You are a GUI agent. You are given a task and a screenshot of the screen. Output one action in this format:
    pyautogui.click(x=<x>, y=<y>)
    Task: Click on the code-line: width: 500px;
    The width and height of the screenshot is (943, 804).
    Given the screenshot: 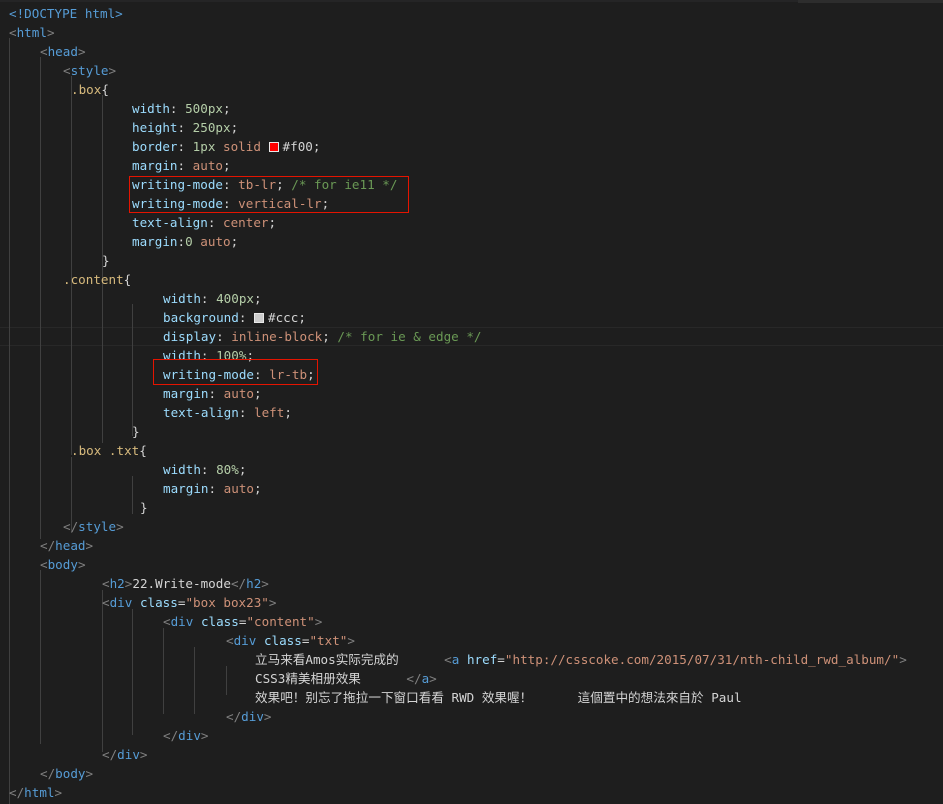 What is the action you would take?
    pyautogui.click(x=181, y=108)
    